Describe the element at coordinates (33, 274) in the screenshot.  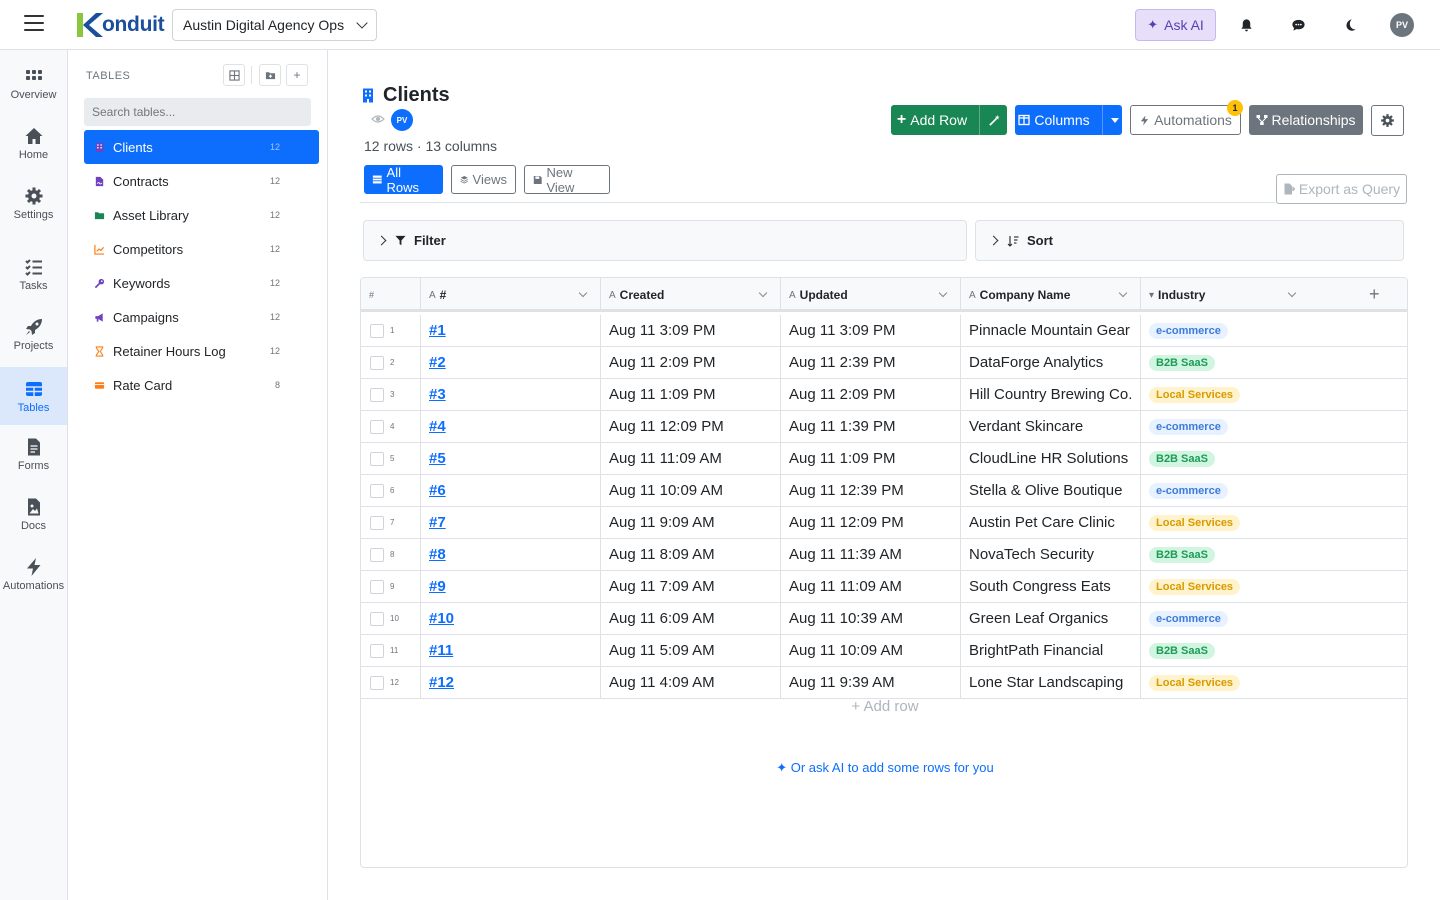
I see `nav-tasks: Tasks` at that location.